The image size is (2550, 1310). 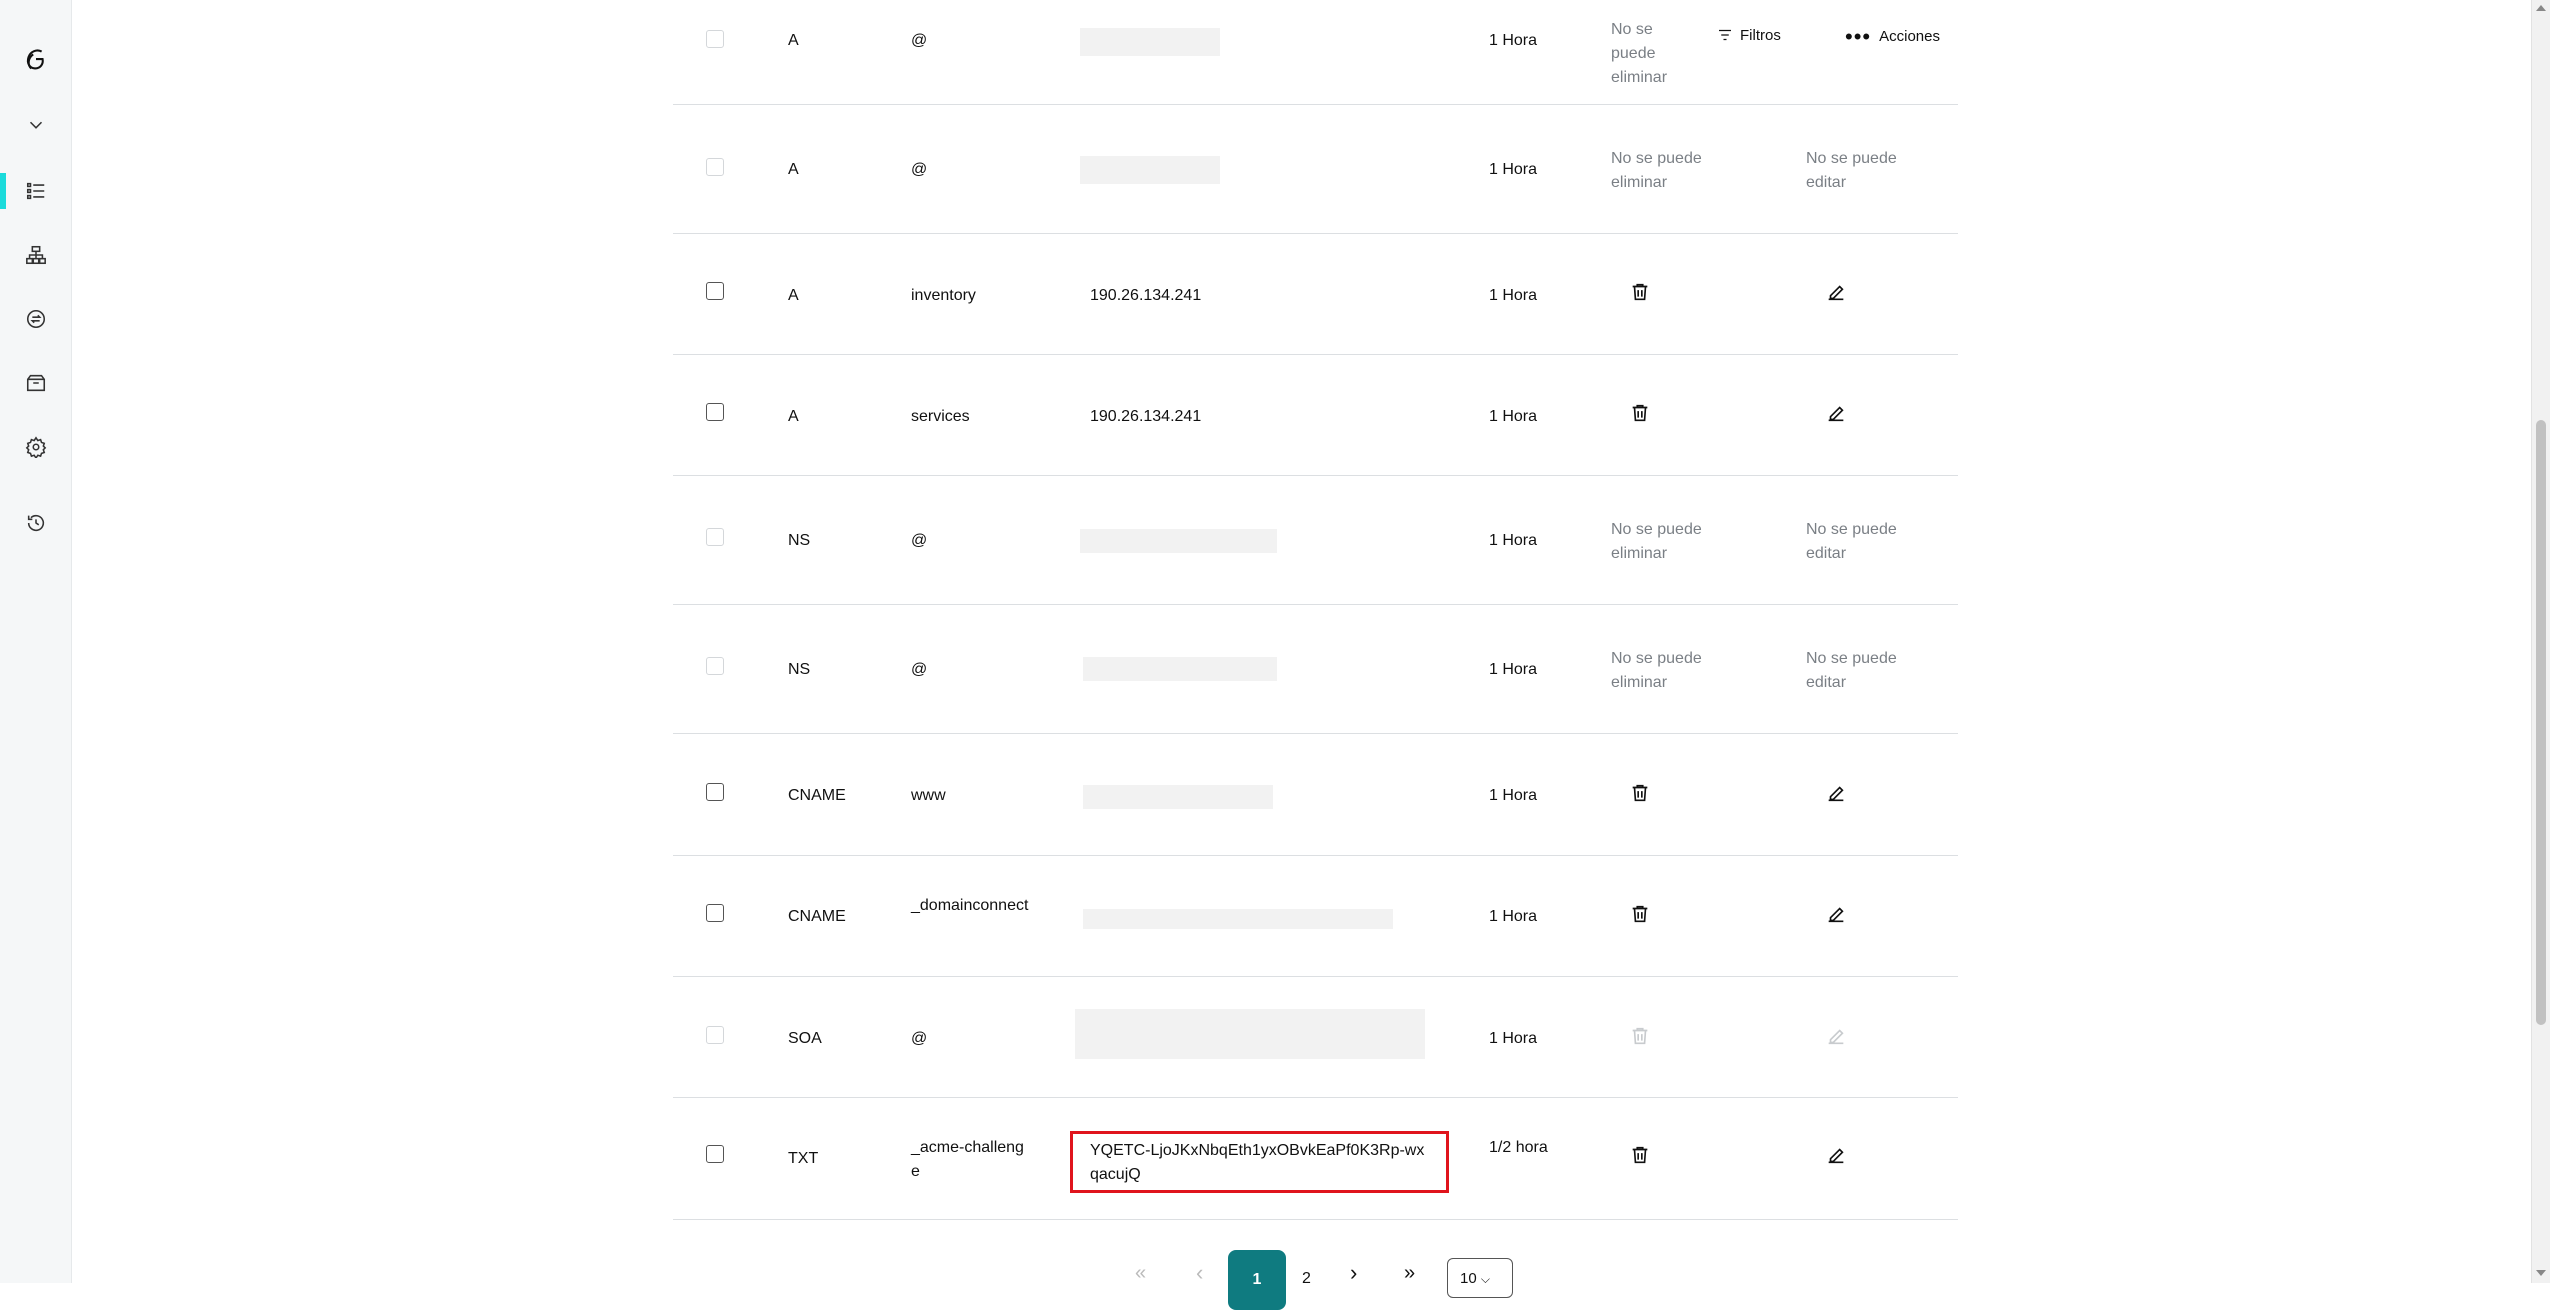 What do you see at coordinates (1468, 1278) in the screenshot?
I see `page-size-value: 10` at bounding box center [1468, 1278].